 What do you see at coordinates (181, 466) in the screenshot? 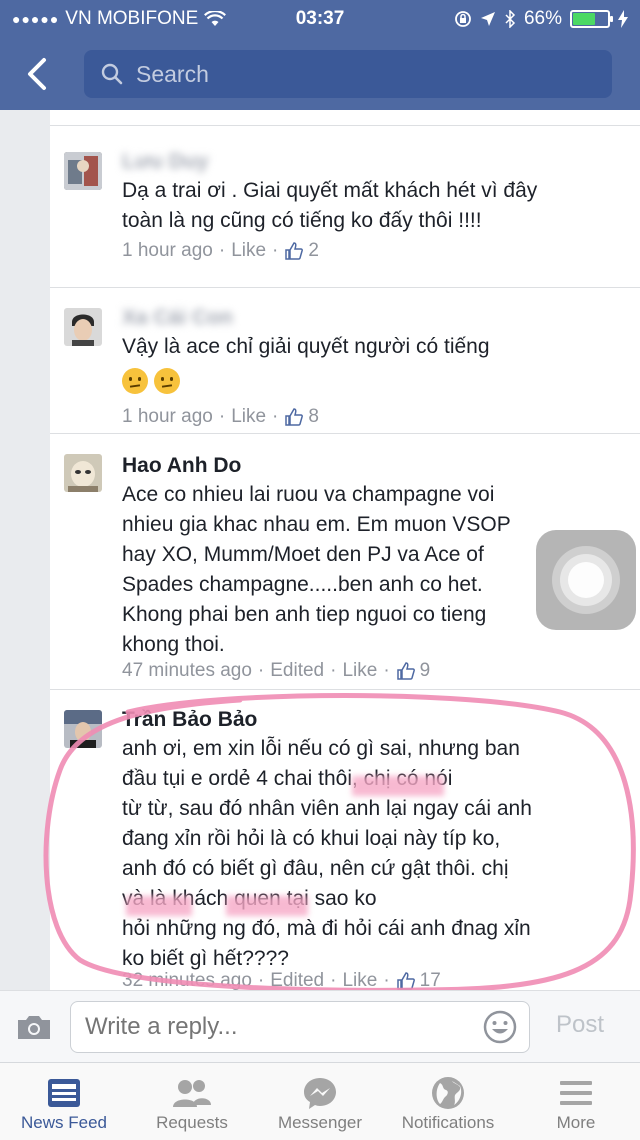
I see `commenter-name: Hao Anh Do` at bounding box center [181, 466].